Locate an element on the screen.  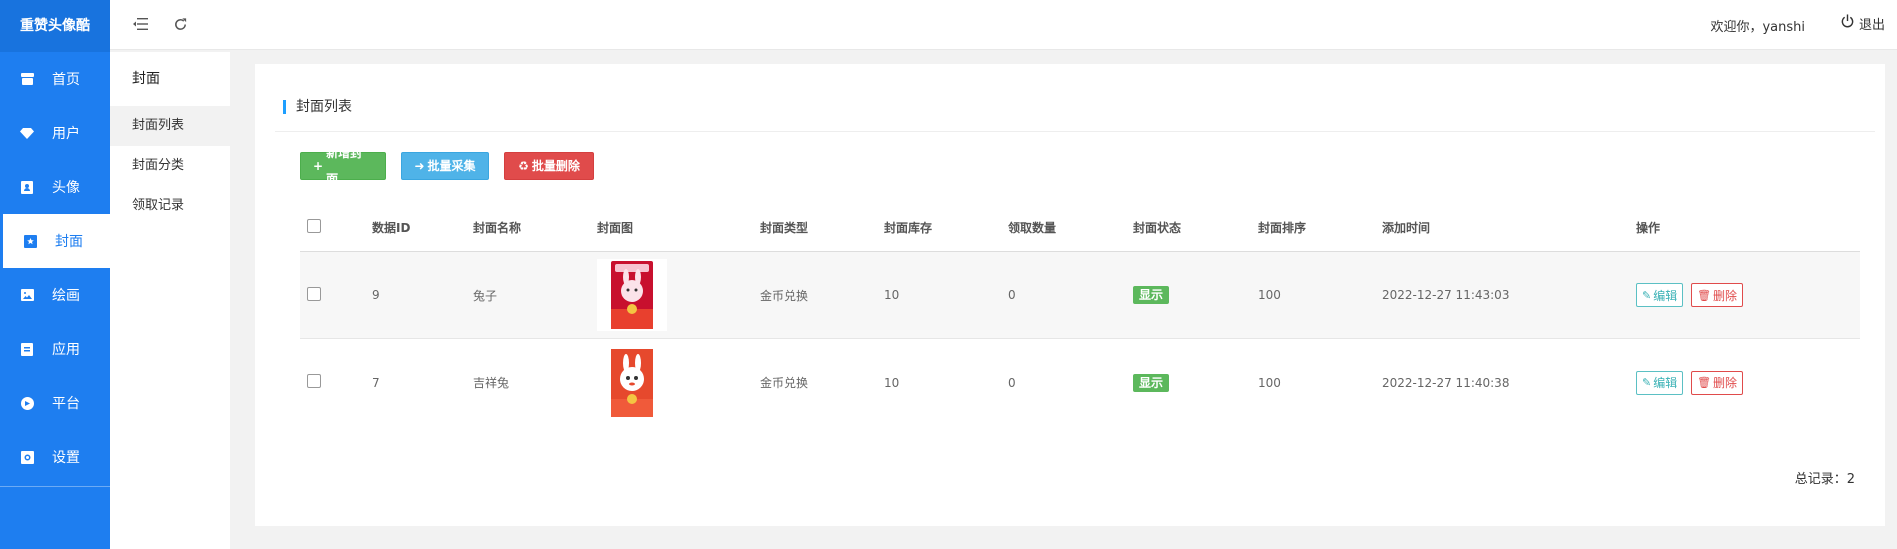
column-header: 领取数量 is located at coordinates (1032, 228).